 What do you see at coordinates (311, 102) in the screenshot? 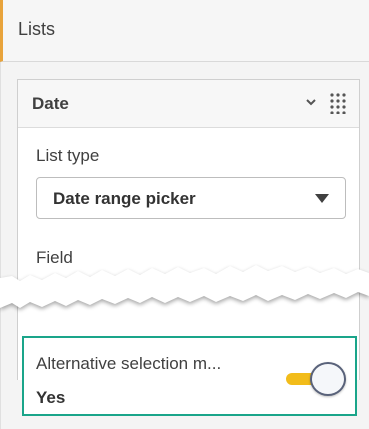
I see `chevron-down-icon` at bounding box center [311, 102].